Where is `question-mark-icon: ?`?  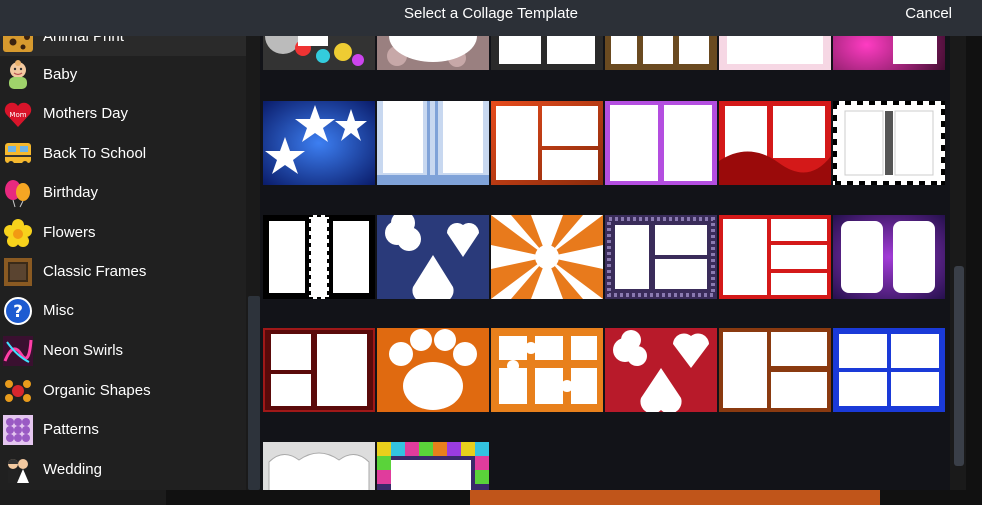
question-mark-icon: ? is located at coordinates (18, 311).